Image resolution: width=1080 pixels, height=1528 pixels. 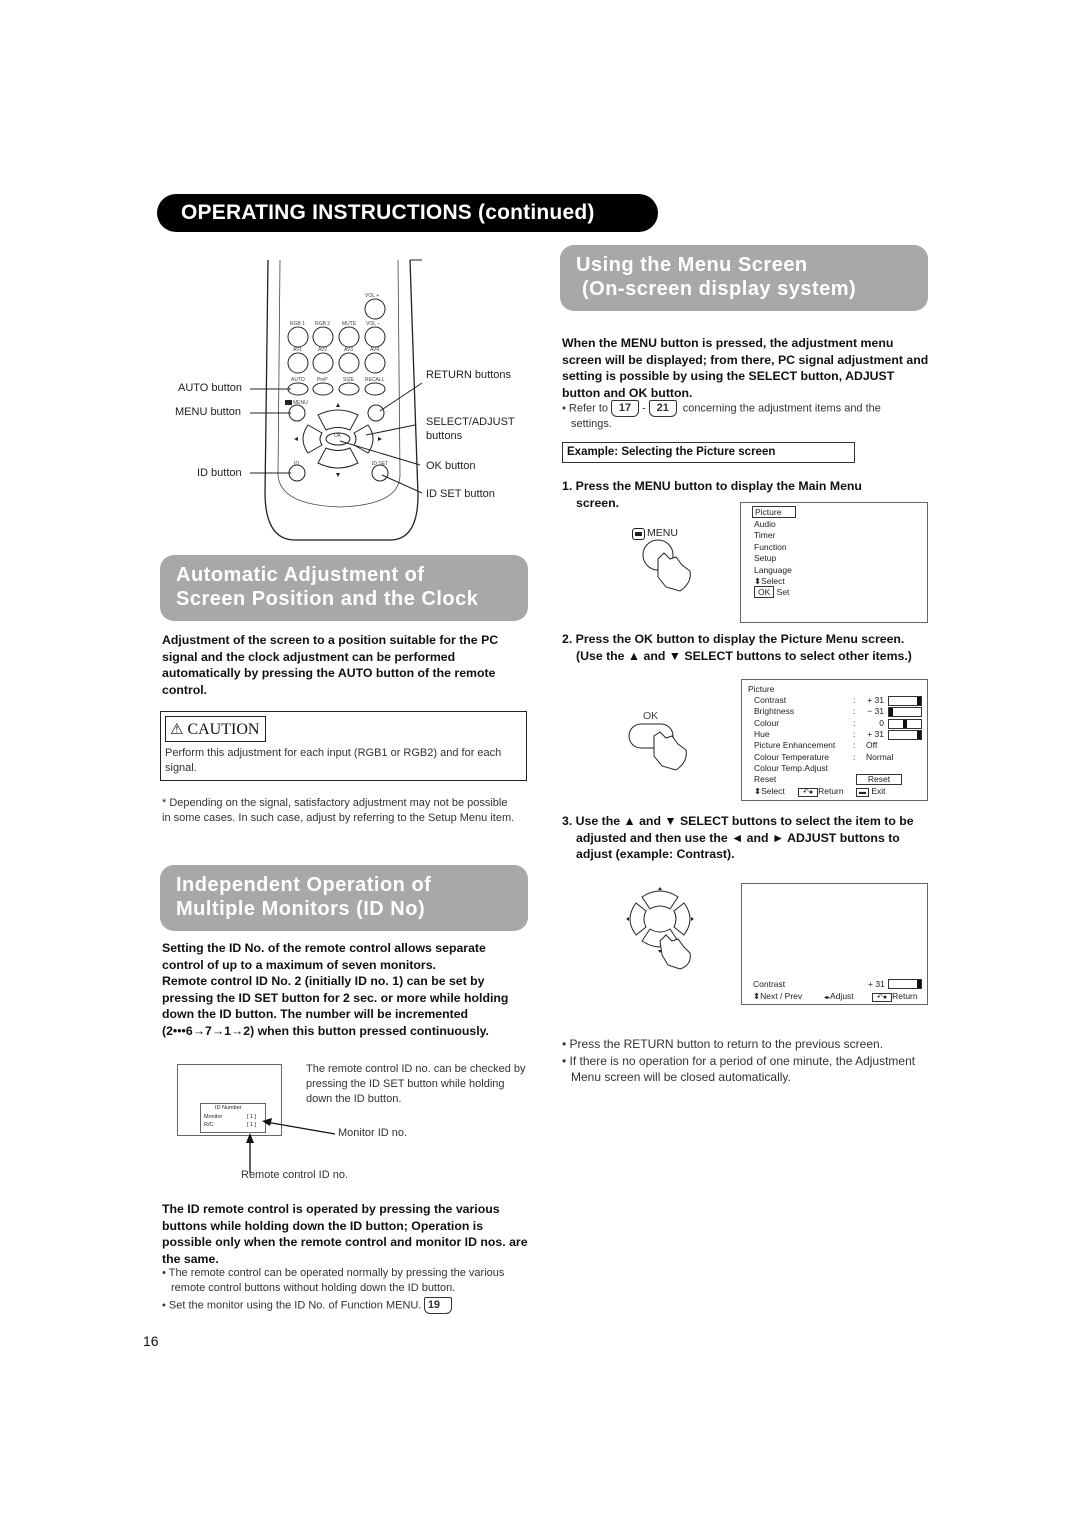 What do you see at coordinates (349, 380) in the screenshot?
I see `size-label: SIZE` at bounding box center [349, 380].